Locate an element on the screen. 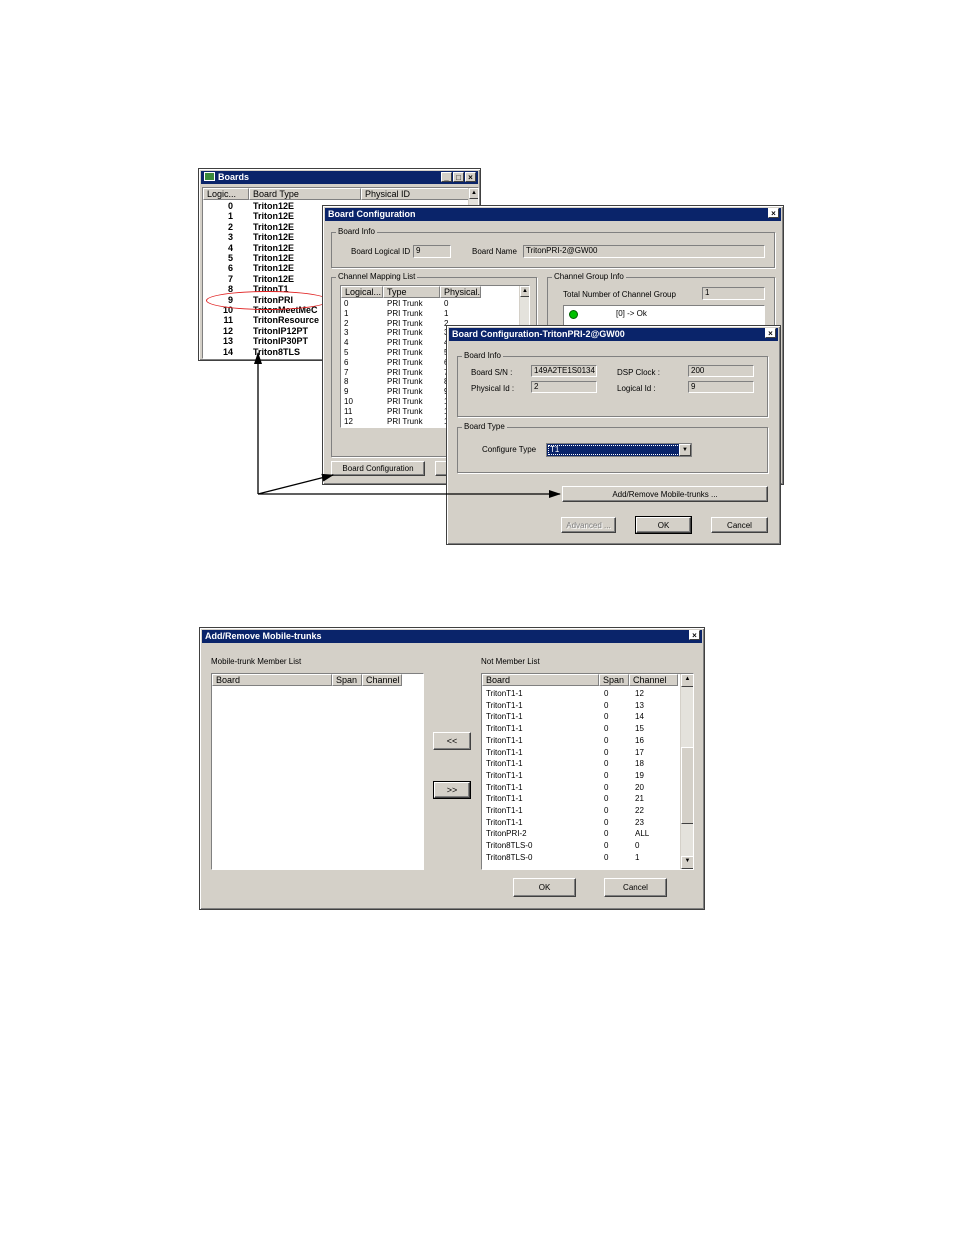 The height and width of the screenshot is (1235, 954). table-row: 0 PRI Trunk 0 is located at coordinates (435, 304).